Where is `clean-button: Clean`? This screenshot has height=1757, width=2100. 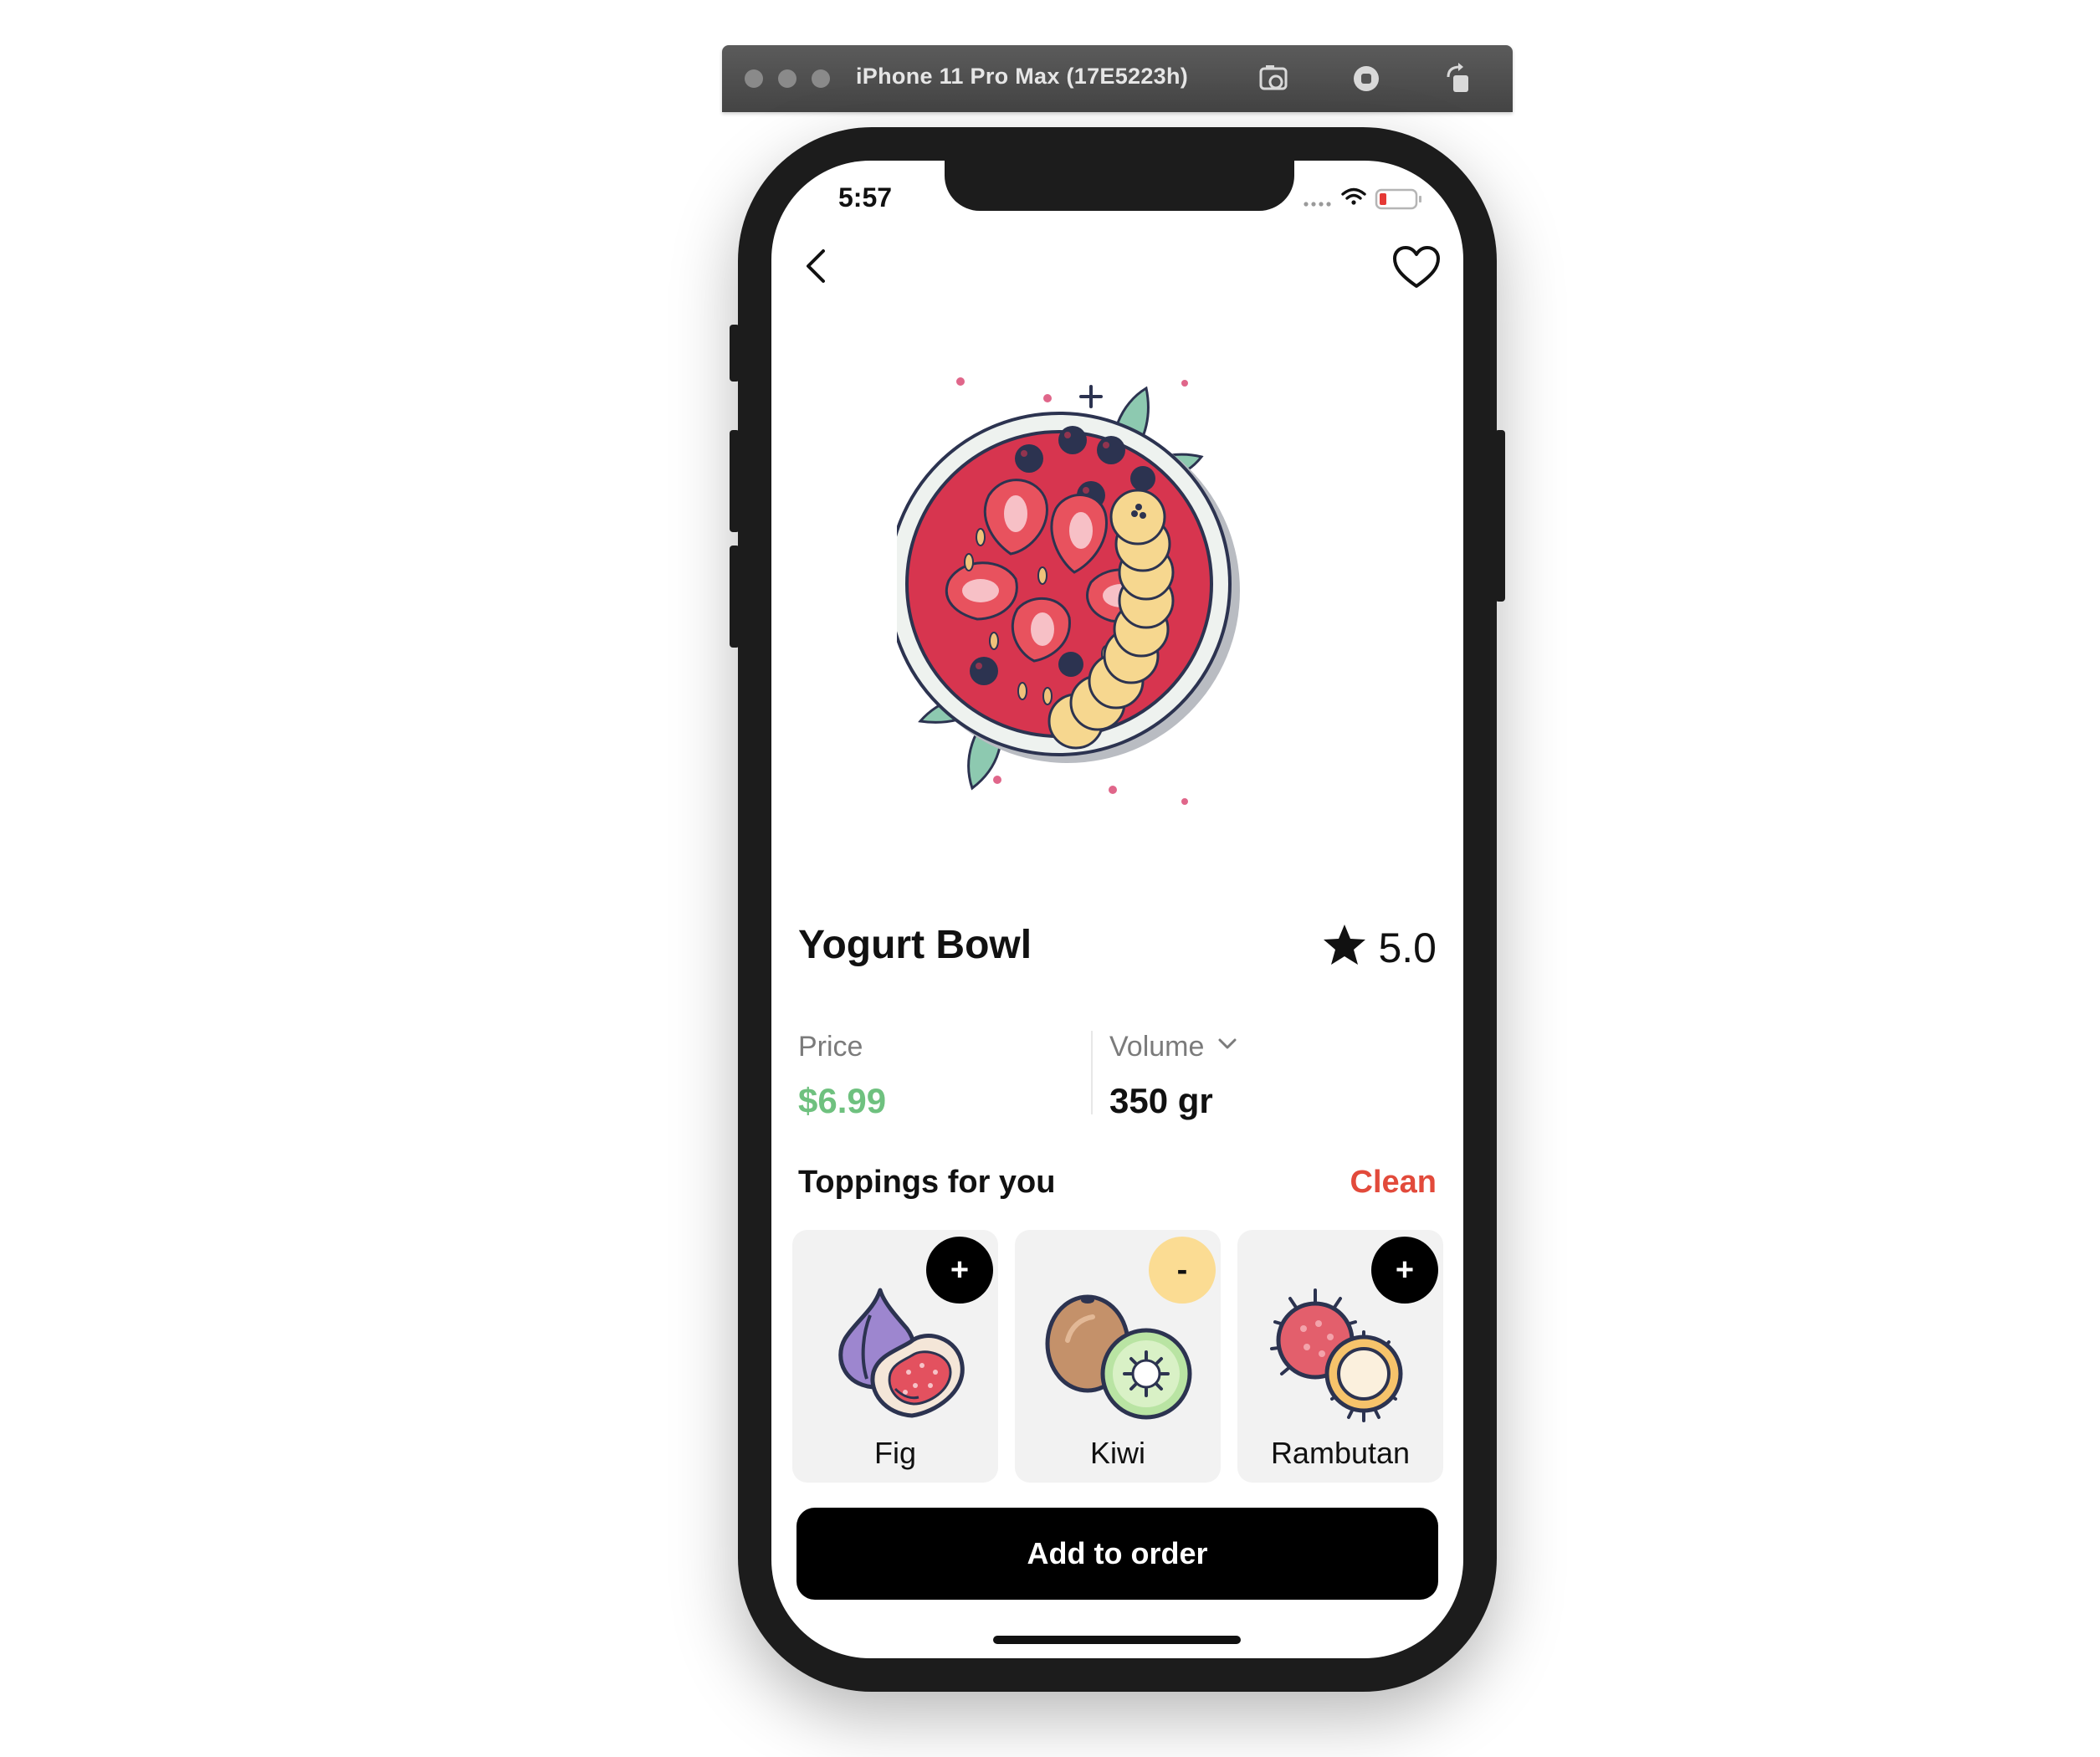
clean-button: Clean is located at coordinates (1393, 1183).